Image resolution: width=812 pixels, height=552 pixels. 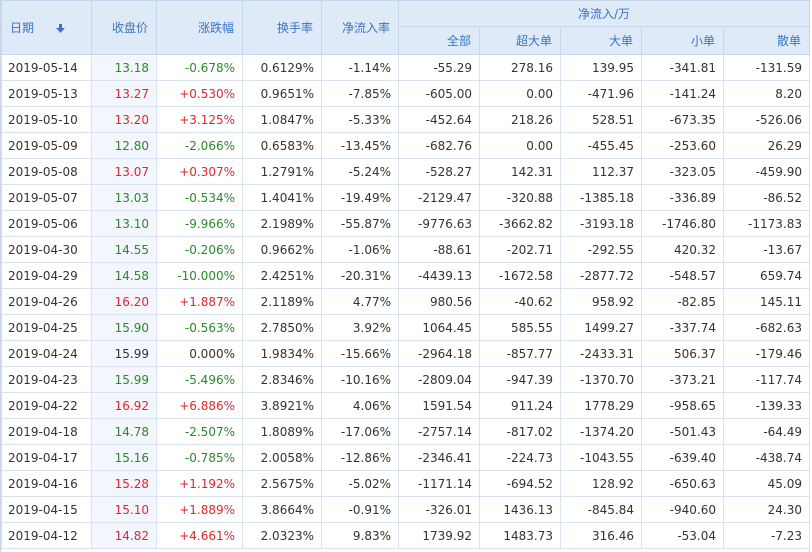 I want to click on arrow-down-icon, so click(x=60, y=29).